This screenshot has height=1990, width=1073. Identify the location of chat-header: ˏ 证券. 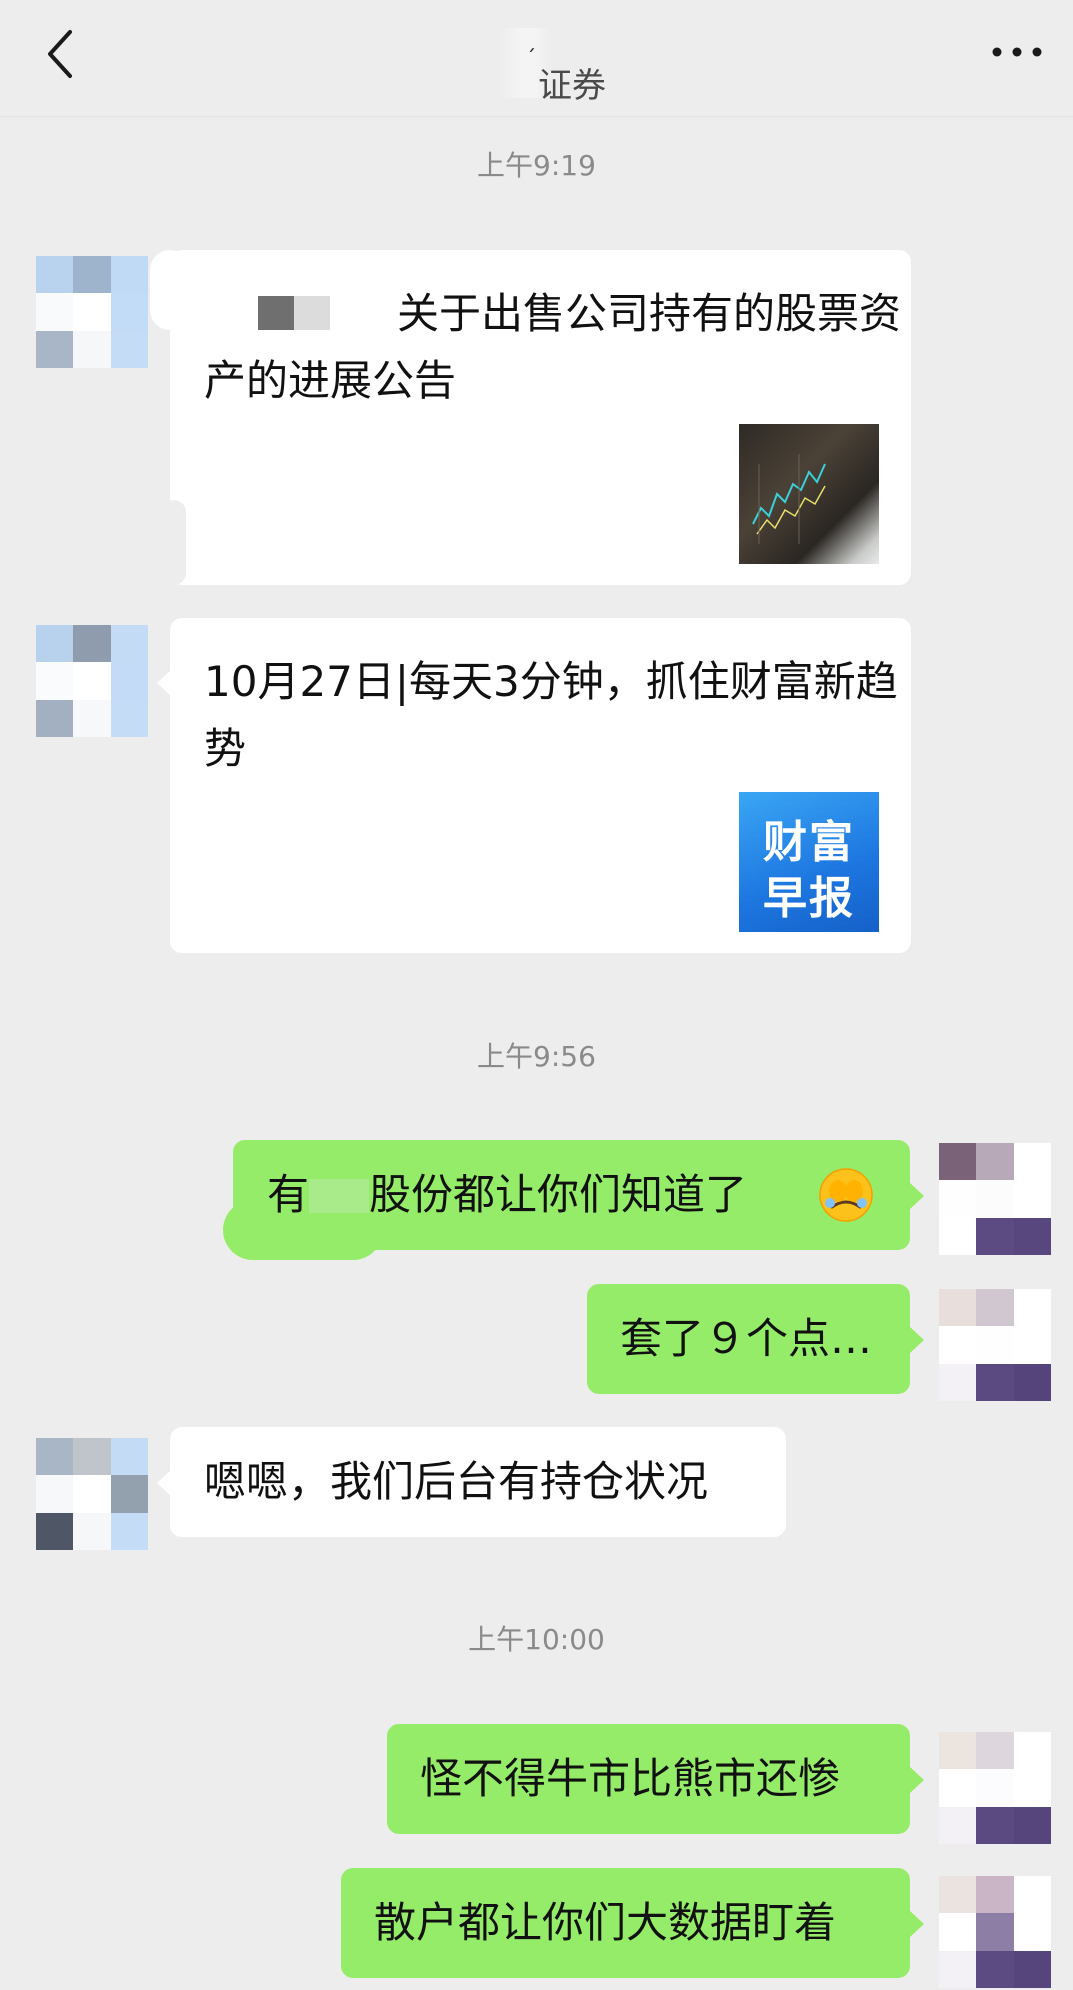
(536, 58).